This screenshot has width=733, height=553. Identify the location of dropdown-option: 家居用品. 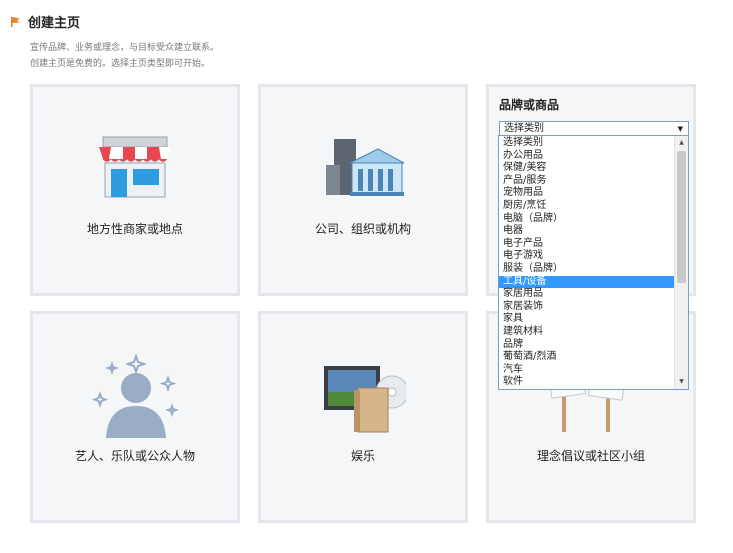
(586, 294).